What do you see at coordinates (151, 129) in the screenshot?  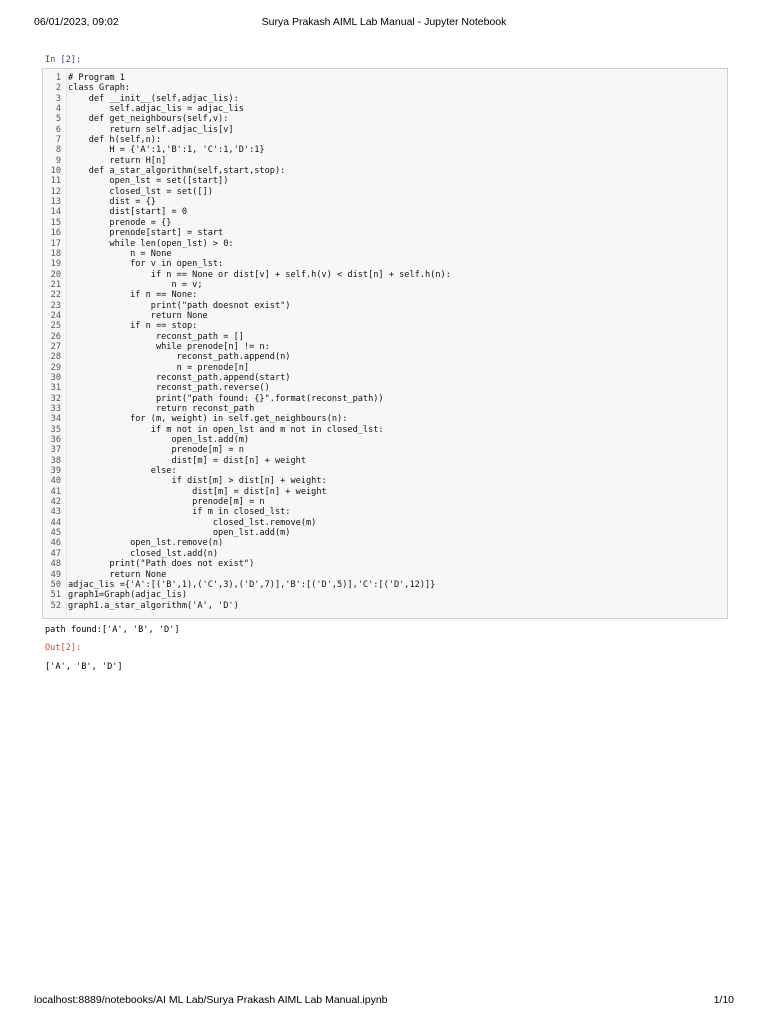 I see `code-text: return self.adjac_lis[v]` at bounding box center [151, 129].